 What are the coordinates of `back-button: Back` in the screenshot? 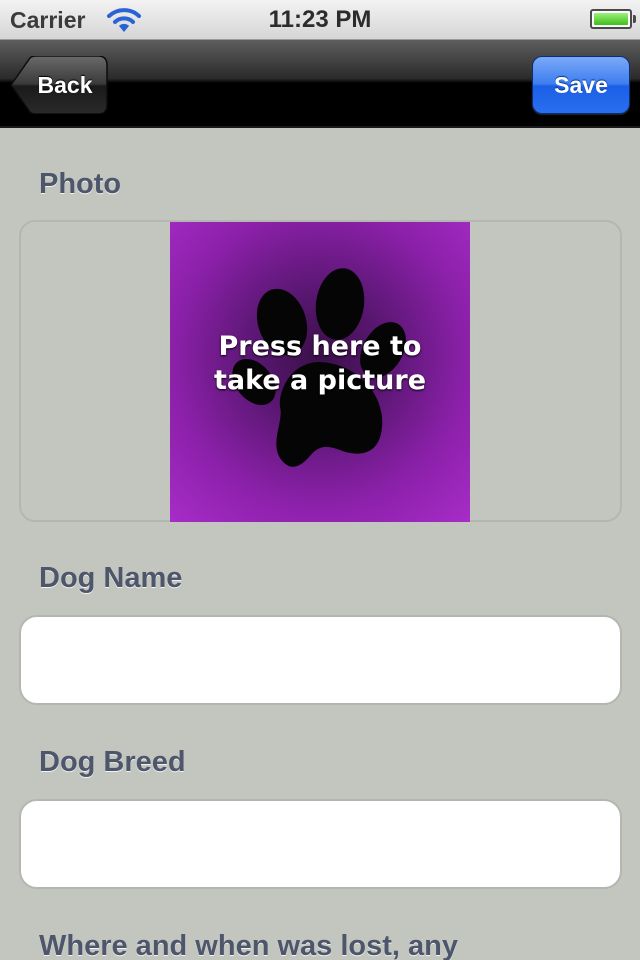 It's located at (59, 85).